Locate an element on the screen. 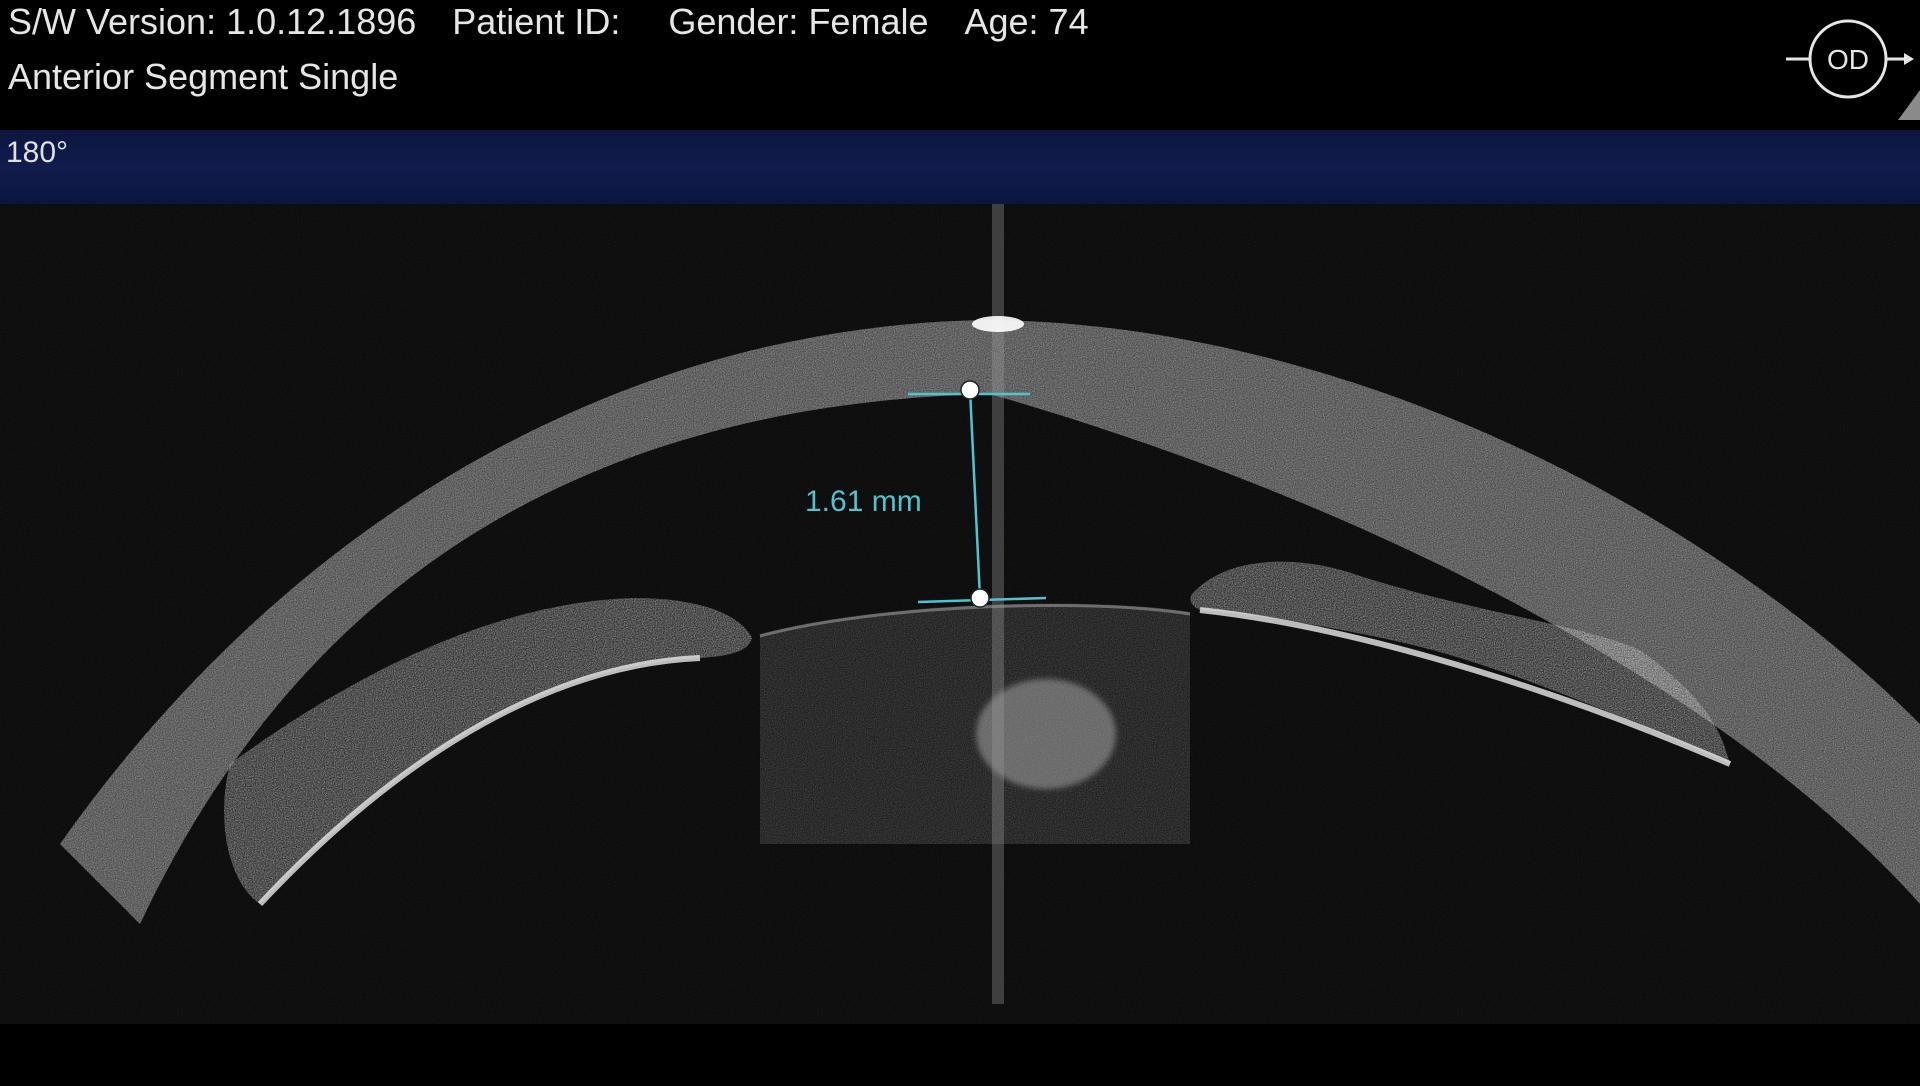  measurement-value: 1.61 mm is located at coordinates (863, 501).